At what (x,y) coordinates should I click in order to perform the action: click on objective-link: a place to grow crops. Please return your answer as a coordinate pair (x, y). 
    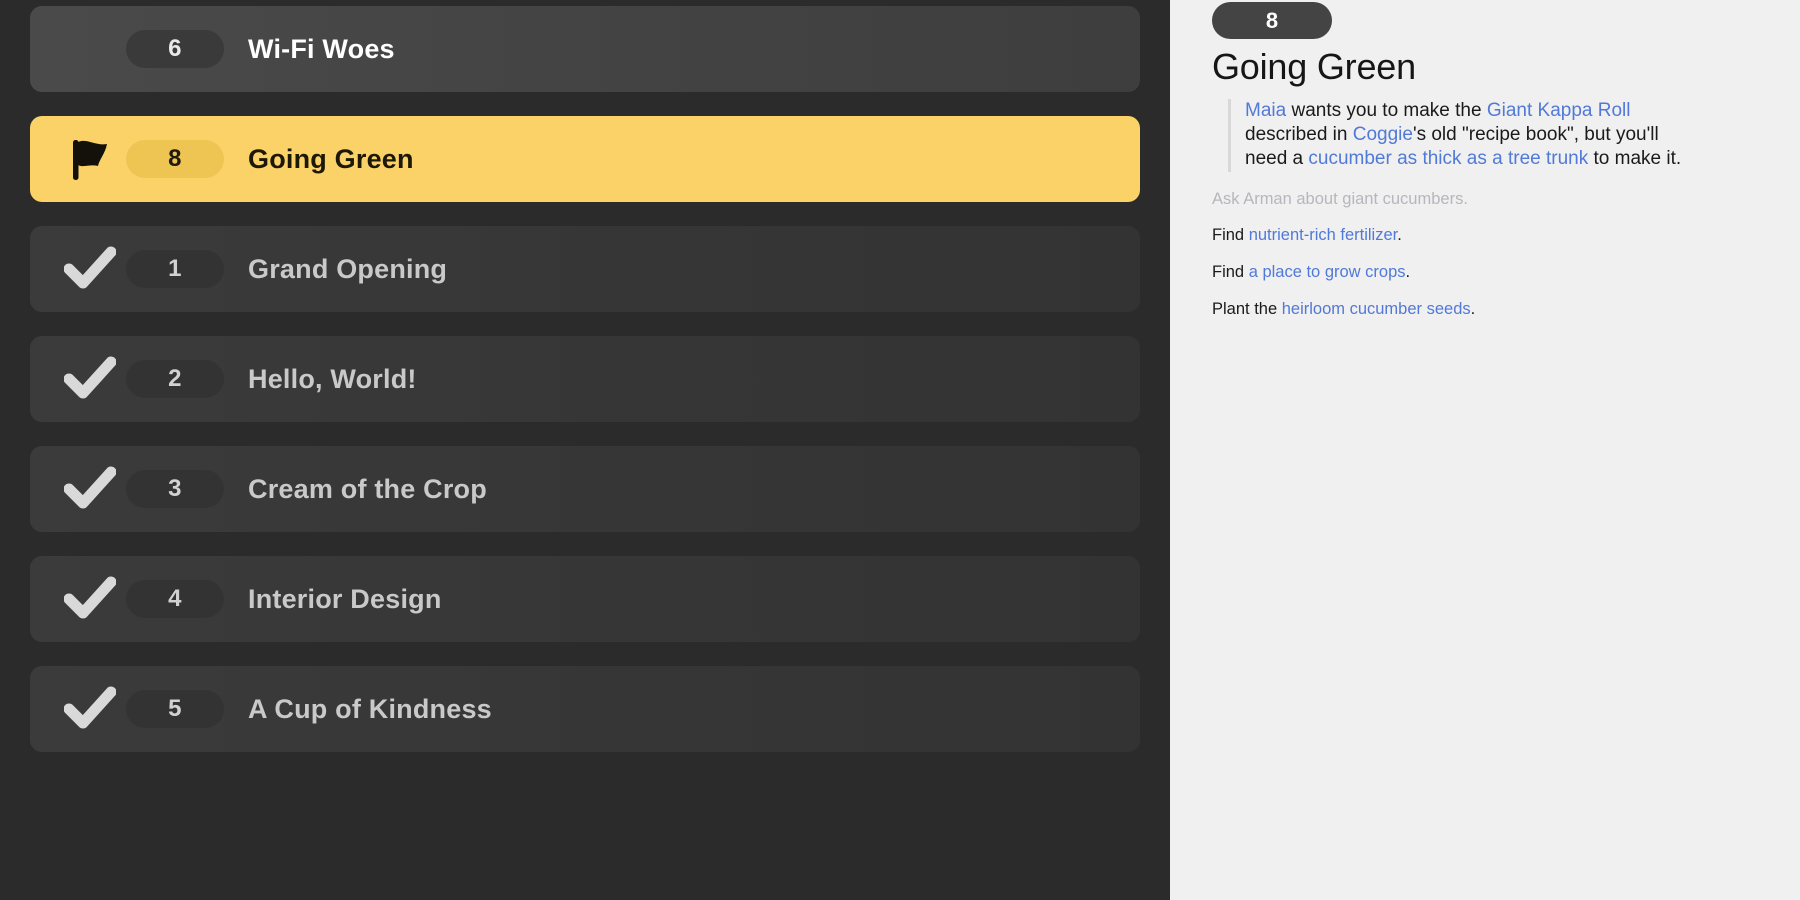
    Looking at the image, I should click on (1327, 272).